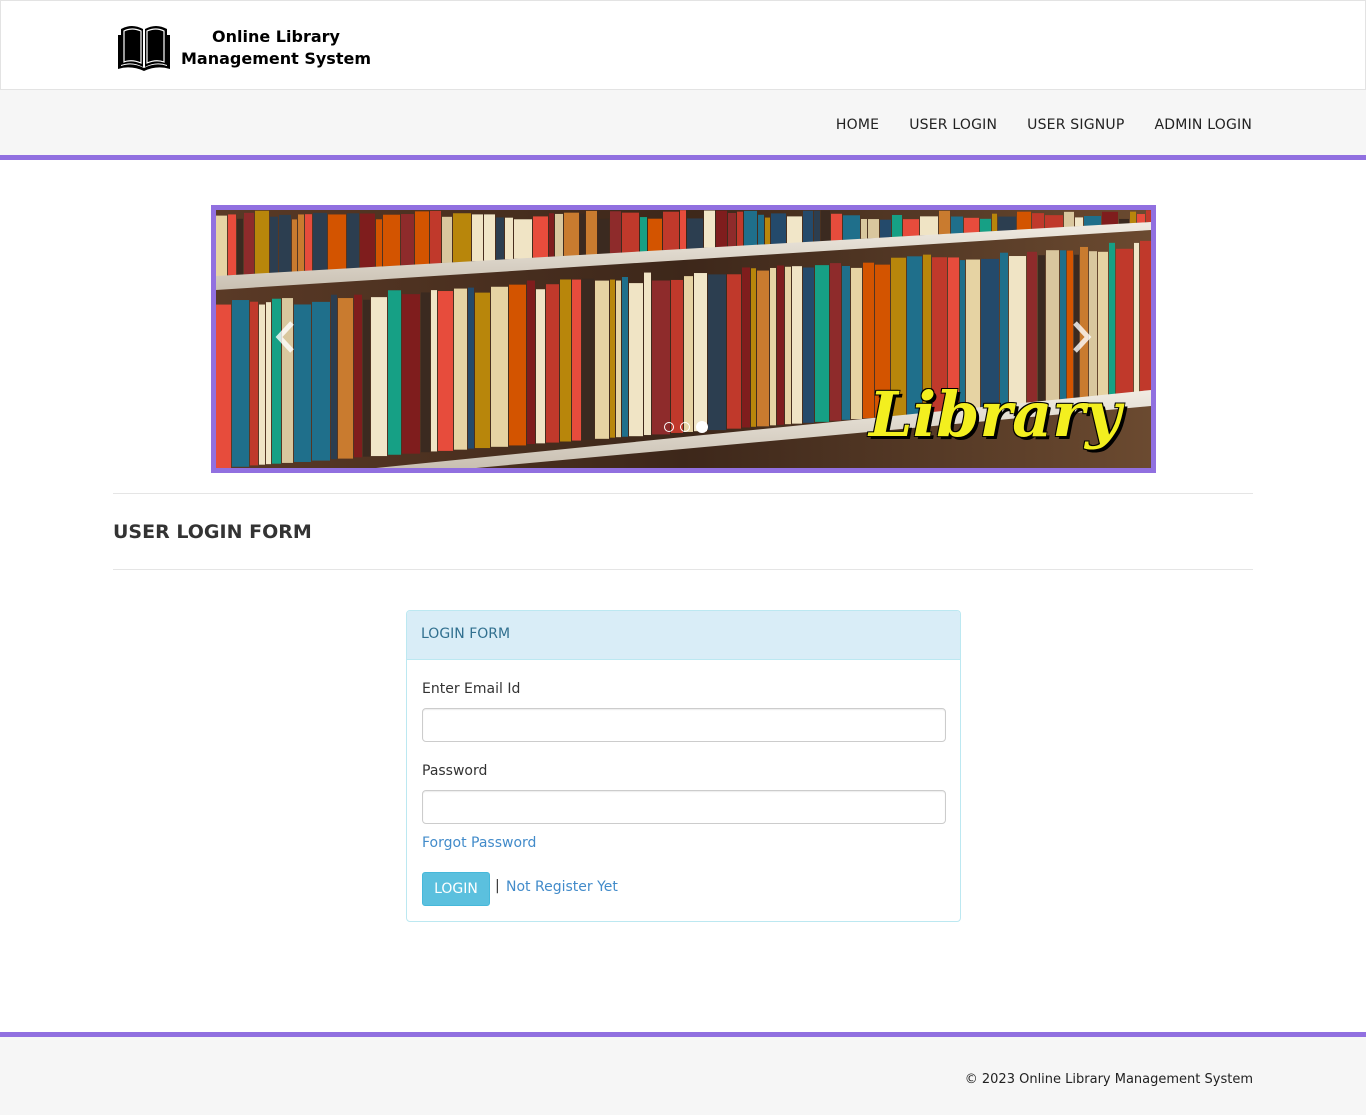 The width and height of the screenshot is (1366, 1115). I want to click on nav-user-signup: USER SIGNUP, so click(1075, 125).